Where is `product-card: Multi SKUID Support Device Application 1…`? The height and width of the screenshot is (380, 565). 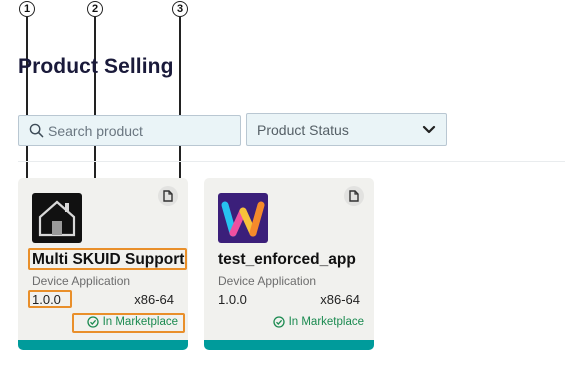
product-card: Multi SKUID Support Device Application 1… is located at coordinates (103, 264).